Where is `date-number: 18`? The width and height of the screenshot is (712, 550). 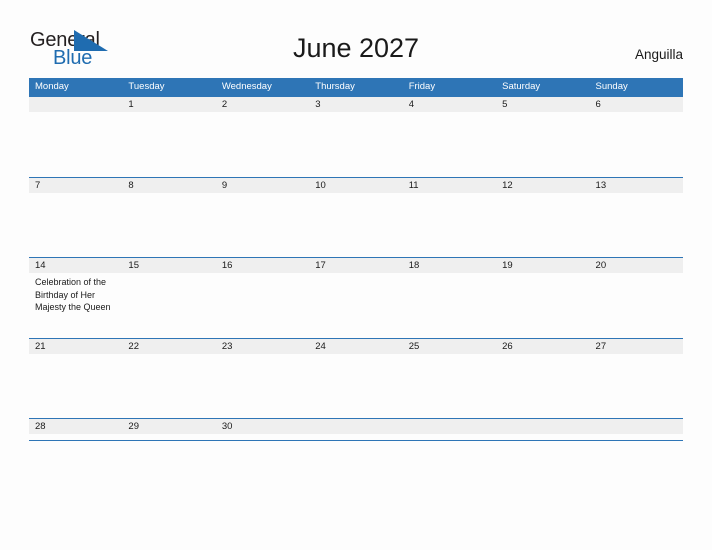
date-number: 18 is located at coordinates (449, 265).